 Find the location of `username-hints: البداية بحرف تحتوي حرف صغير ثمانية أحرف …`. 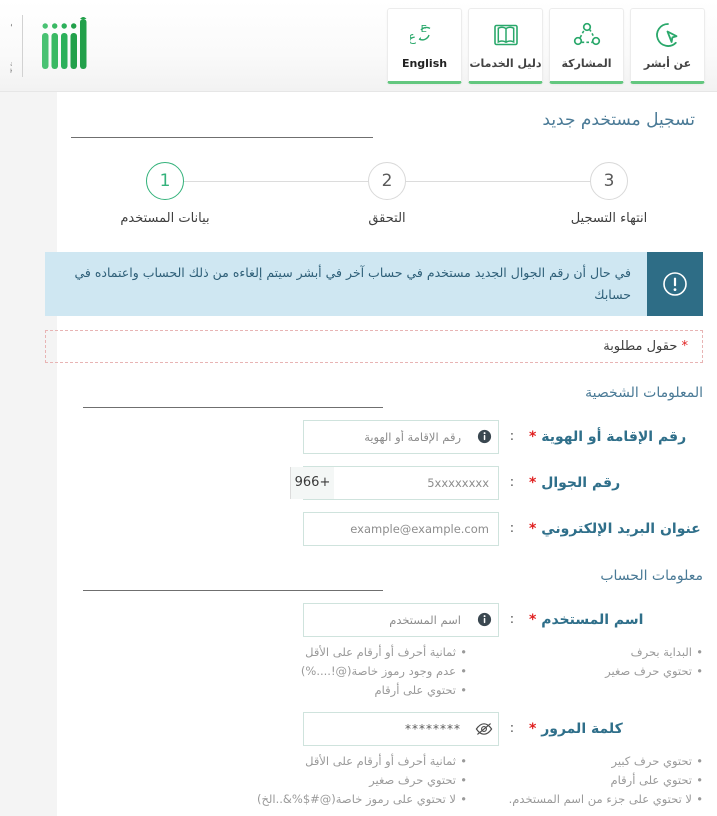

username-hints: البداية بحرف تحتوي حرف صغير ثمانية أحرف … is located at coordinates (387, 671).